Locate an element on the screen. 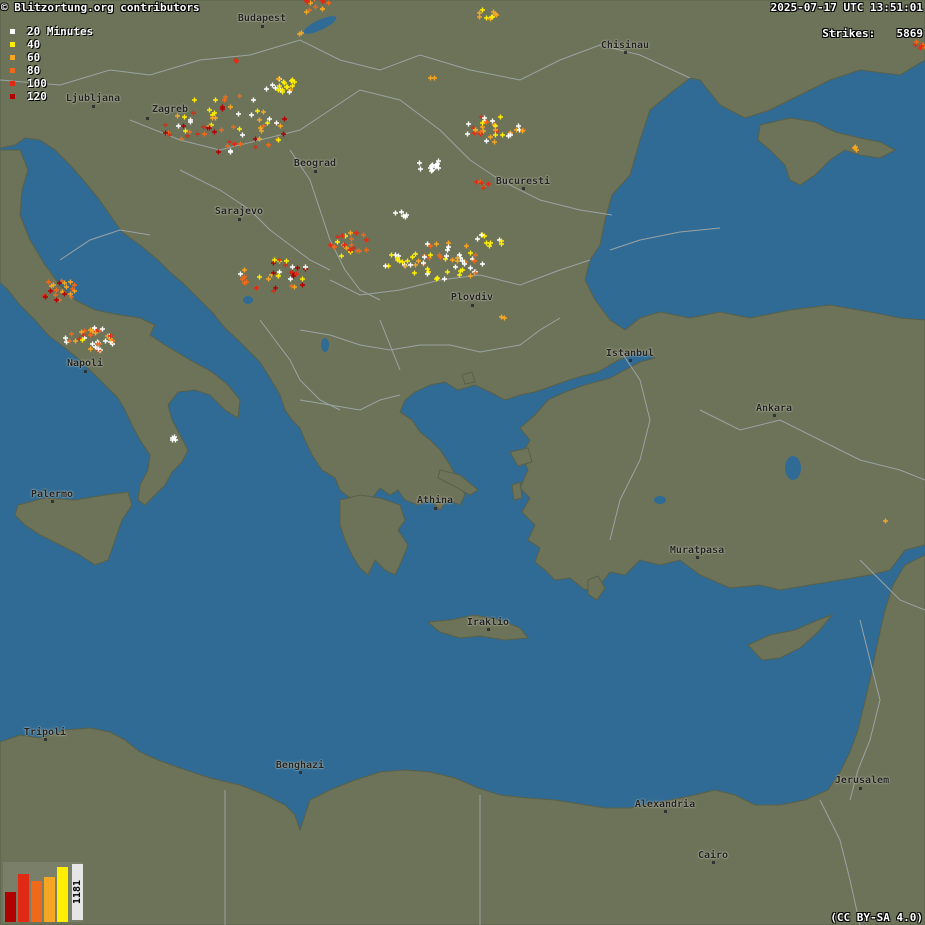 The image size is (925, 925). legend-row: 100 is located at coordinates (25, 83).